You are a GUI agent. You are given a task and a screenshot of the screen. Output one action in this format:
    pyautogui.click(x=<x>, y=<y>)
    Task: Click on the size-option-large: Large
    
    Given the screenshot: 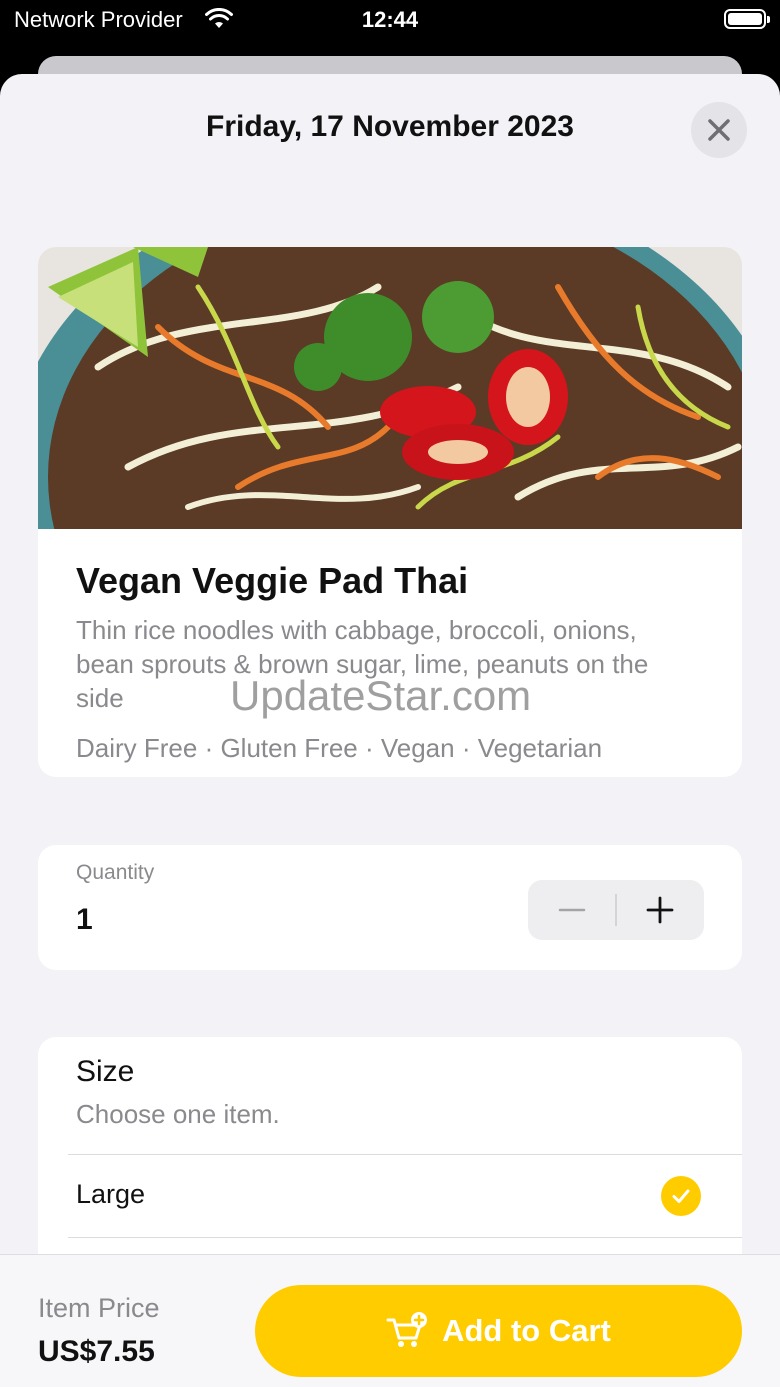 What is the action you would take?
    pyautogui.click(x=390, y=1196)
    